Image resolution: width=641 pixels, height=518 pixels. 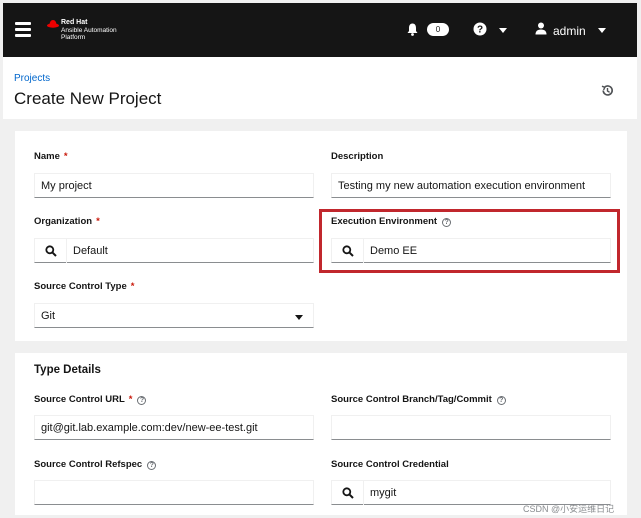 I want to click on section-separator, so click(x=321, y=347).